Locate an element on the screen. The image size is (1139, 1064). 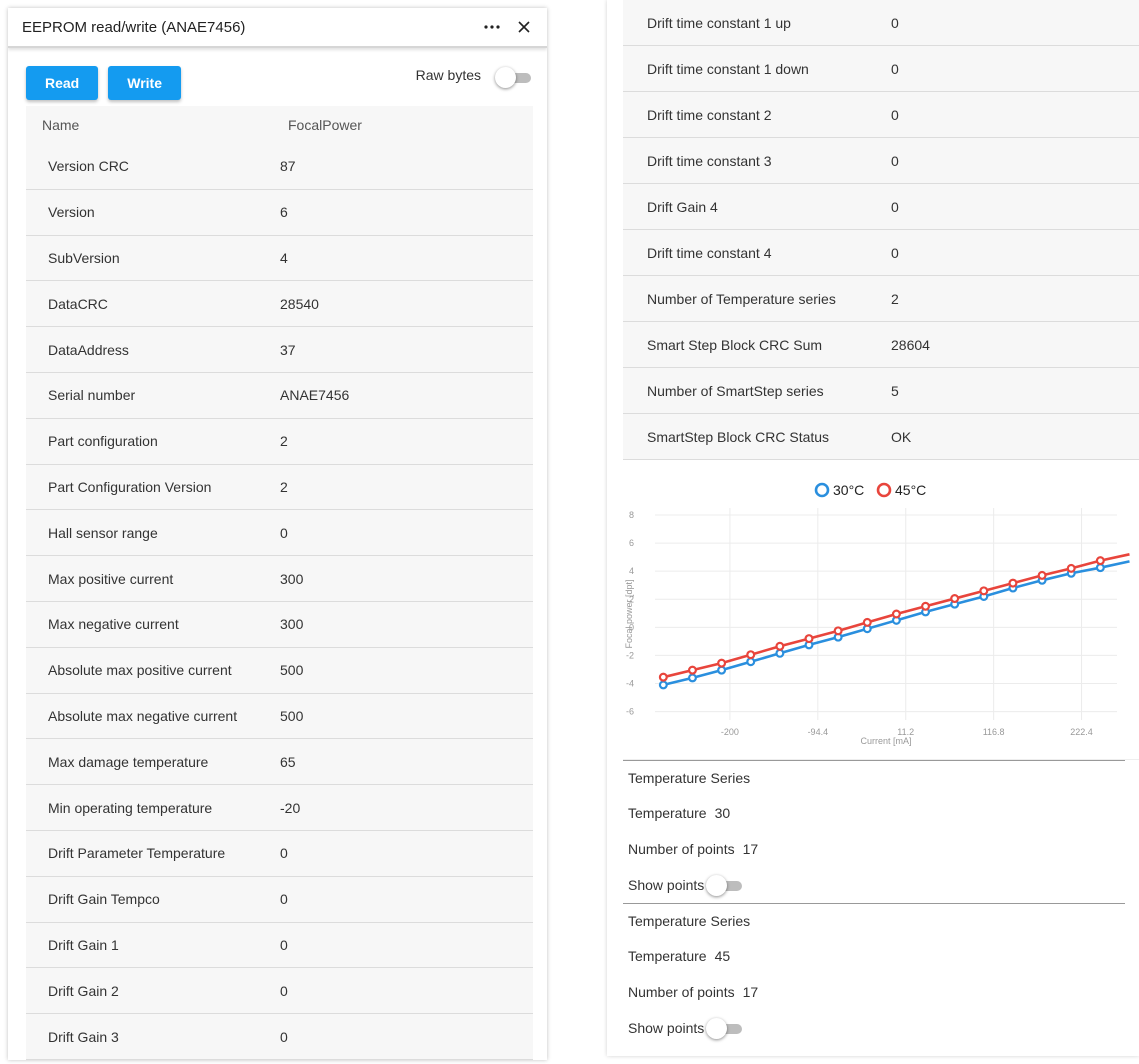
row-name: Smart Step Block CRC Sum is located at coordinates (735, 344).